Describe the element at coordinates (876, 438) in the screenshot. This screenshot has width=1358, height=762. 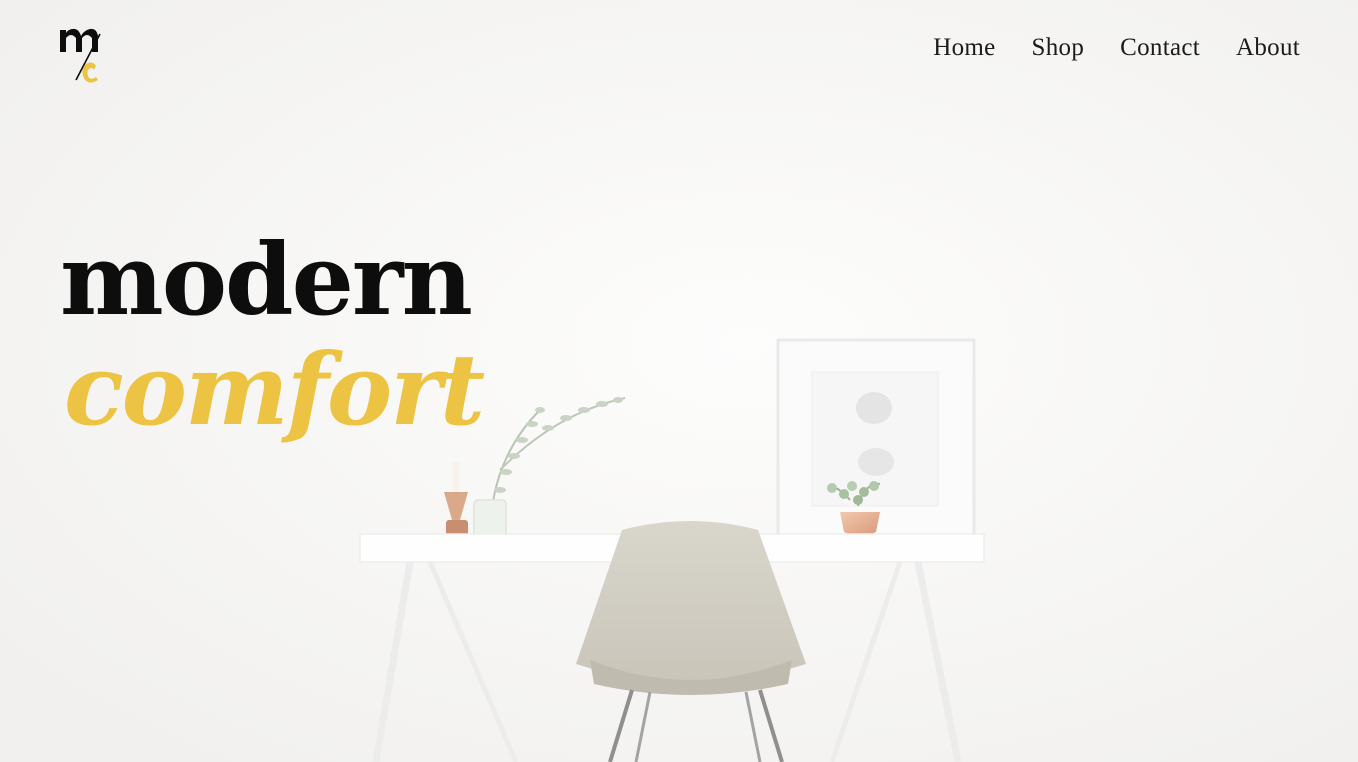
I see `picture-frame` at that location.